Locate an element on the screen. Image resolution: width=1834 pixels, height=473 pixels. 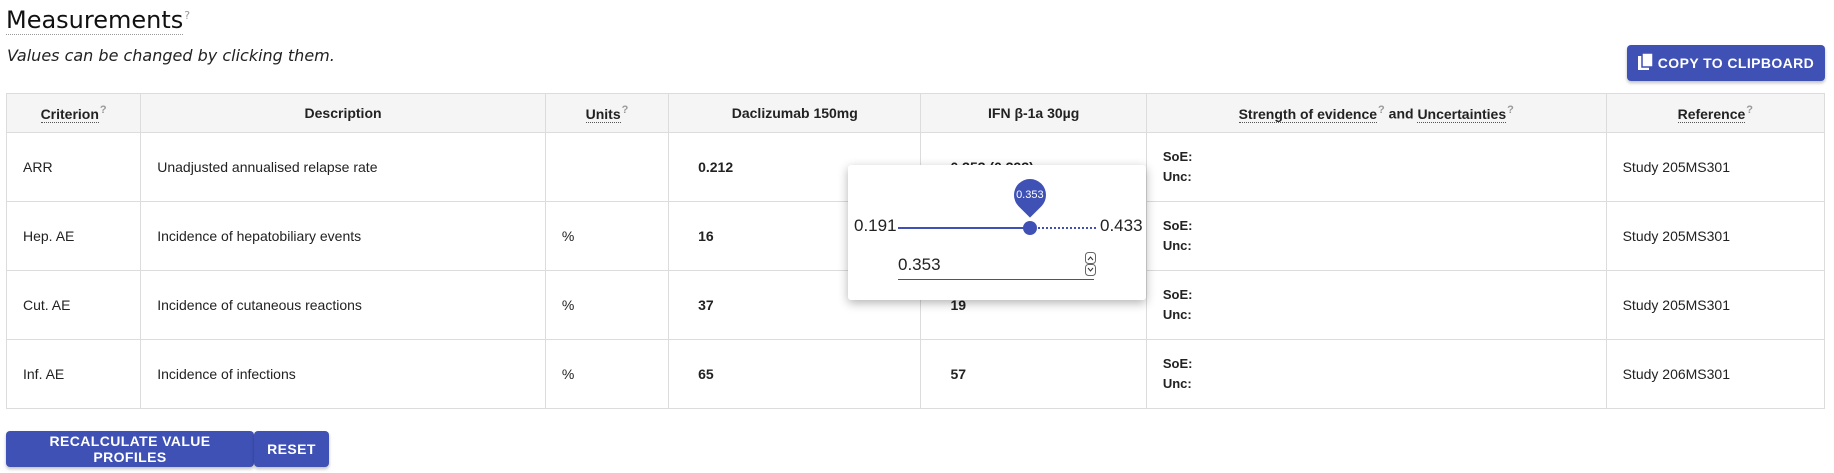
recalculate-value-profiles-button: RECALCULATE VALUE PROFILES is located at coordinates (130, 449).